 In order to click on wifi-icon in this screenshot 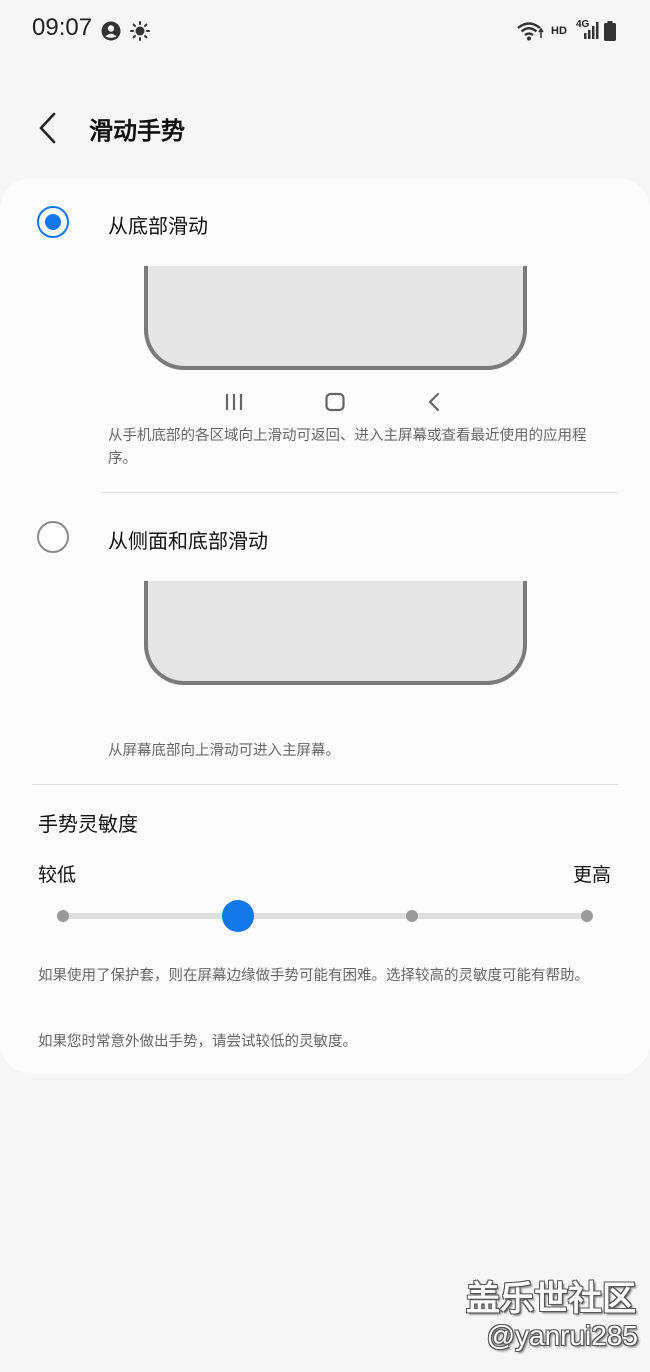, I will do `click(530, 33)`.